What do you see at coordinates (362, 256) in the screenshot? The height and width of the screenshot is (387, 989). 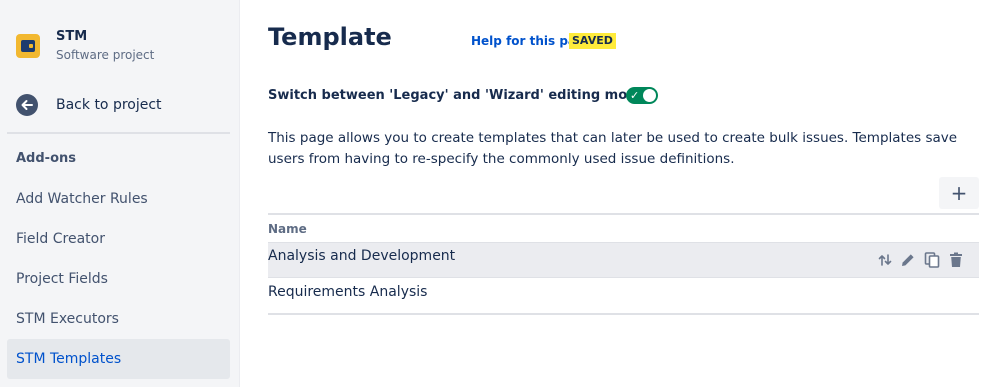 I see `row-name: Analysis and Development` at bounding box center [362, 256].